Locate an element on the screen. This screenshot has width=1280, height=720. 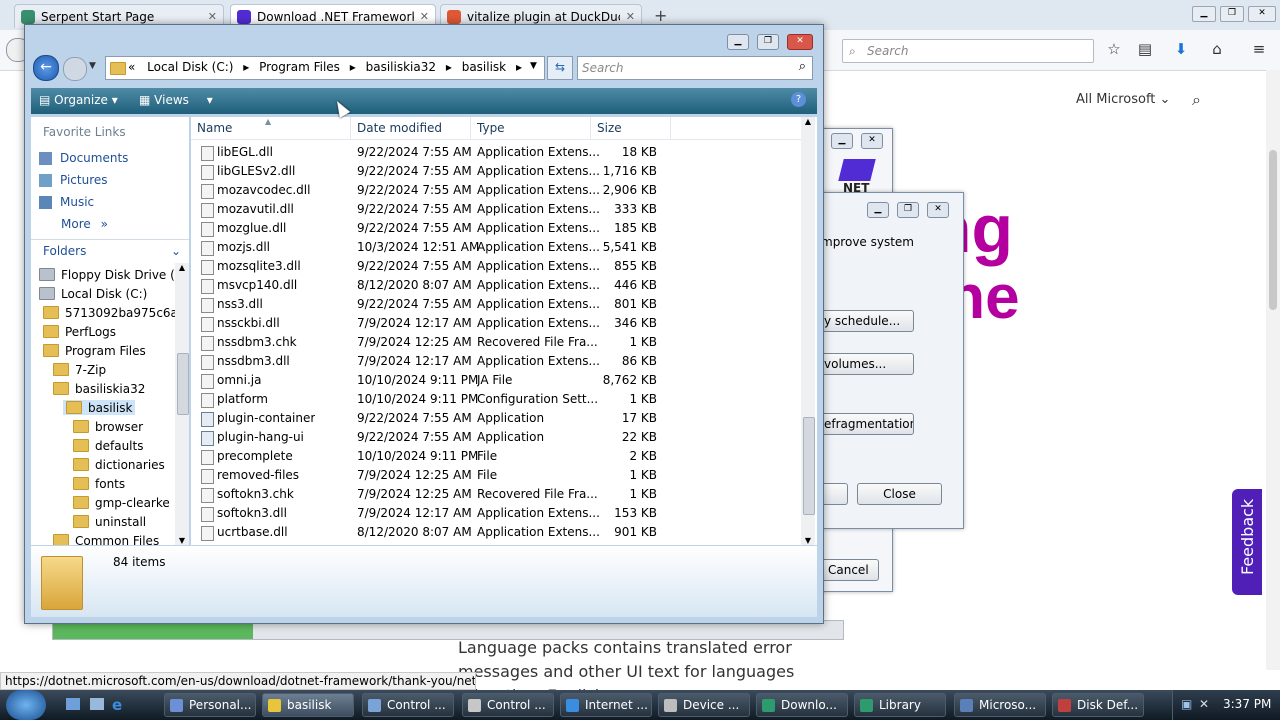
defrag-close-dialog-button: Close is located at coordinates (899, 494).